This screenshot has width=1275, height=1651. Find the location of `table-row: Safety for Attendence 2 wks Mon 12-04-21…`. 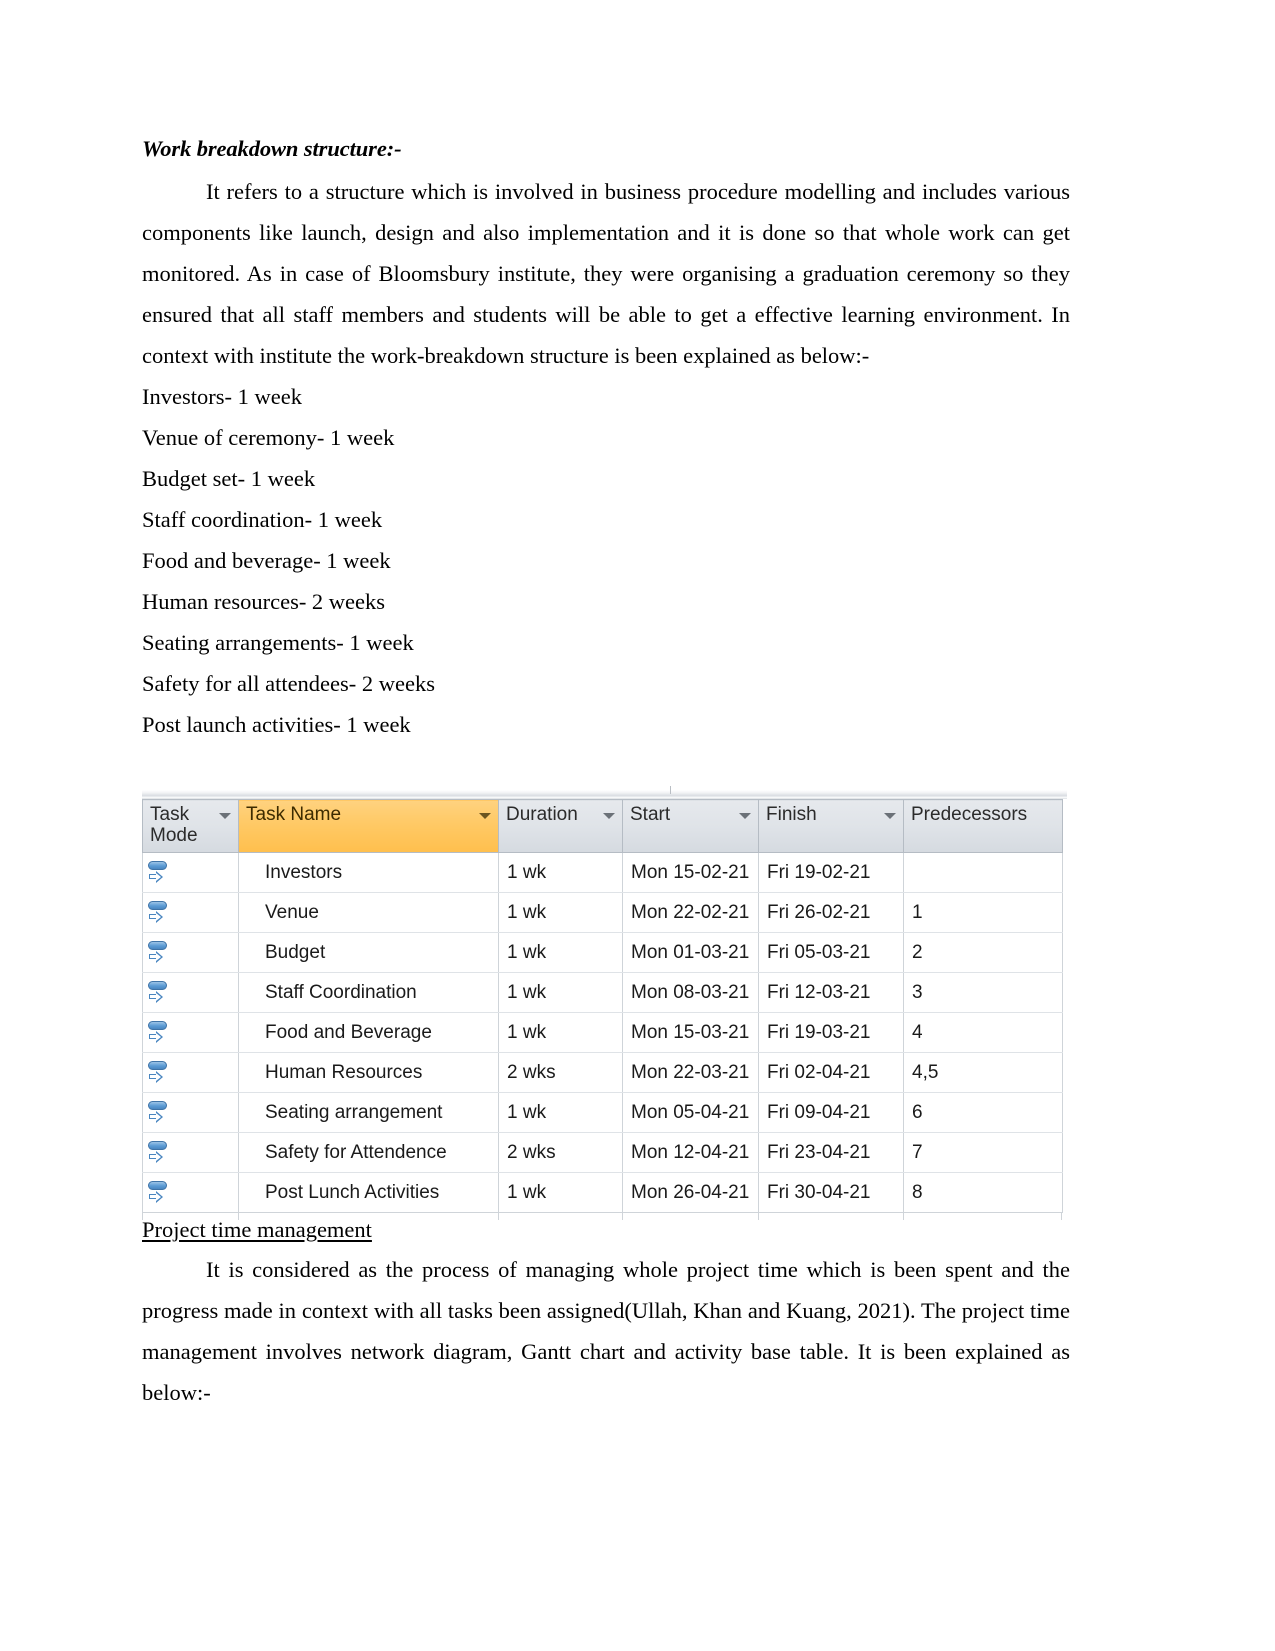

table-row: Safety for Attendence 2 wks Mon 12-04-21… is located at coordinates (602, 1152).